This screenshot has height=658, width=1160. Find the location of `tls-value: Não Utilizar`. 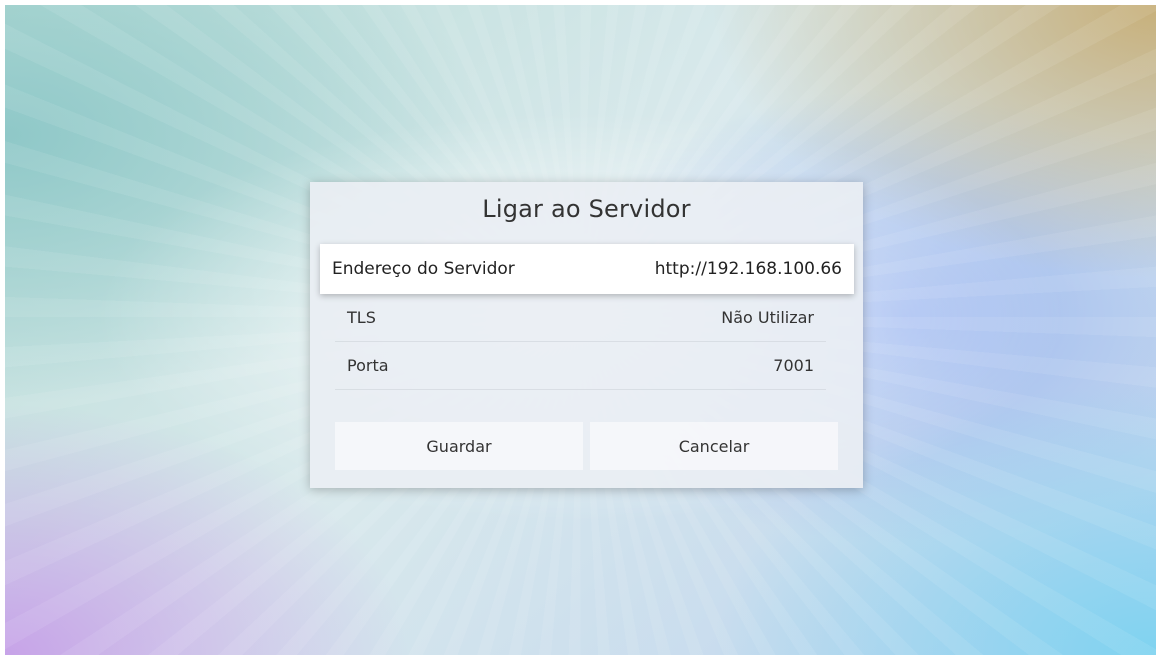

tls-value: Não Utilizar is located at coordinates (767, 317).